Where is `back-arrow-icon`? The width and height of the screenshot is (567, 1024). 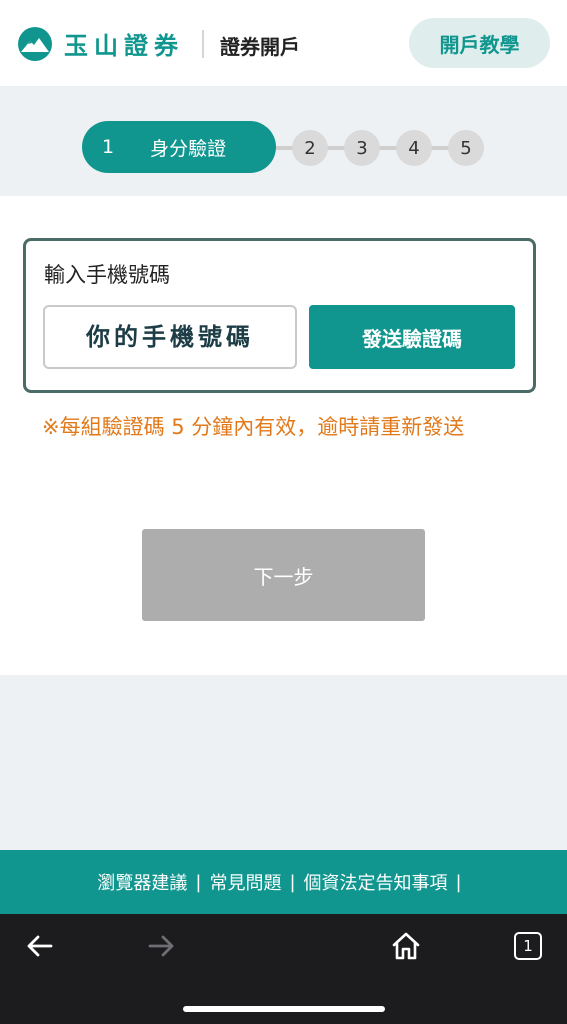
back-arrow-icon is located at coordinates (39, 946).